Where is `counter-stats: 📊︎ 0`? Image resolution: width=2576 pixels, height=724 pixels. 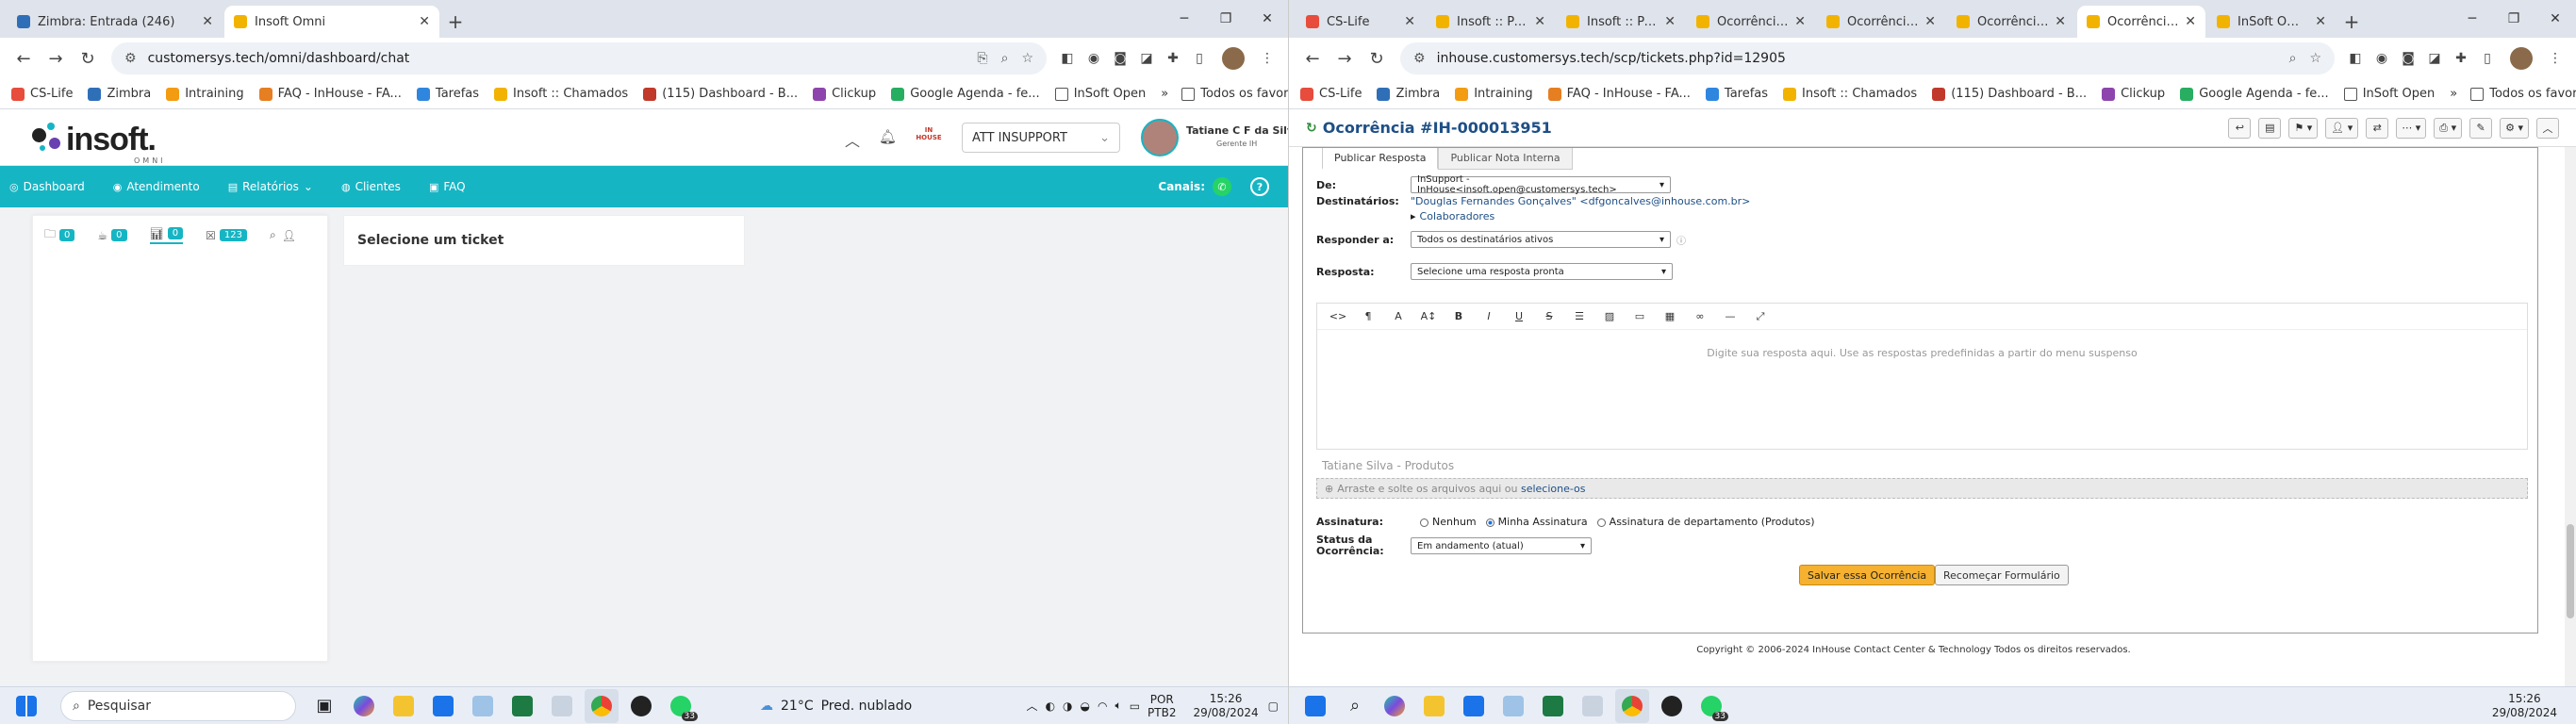
counter-stats: 📊︎ 0 is located at coordinates (166, 235).